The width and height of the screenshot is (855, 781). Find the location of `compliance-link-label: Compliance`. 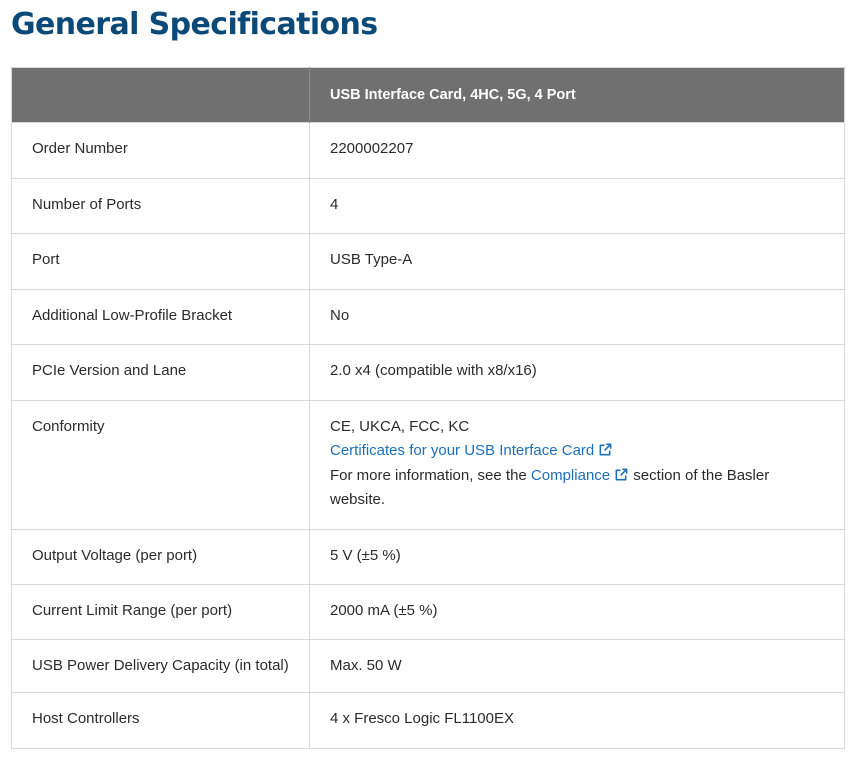

compliance-link-label: Compliance is located at coordinates (570, 475).